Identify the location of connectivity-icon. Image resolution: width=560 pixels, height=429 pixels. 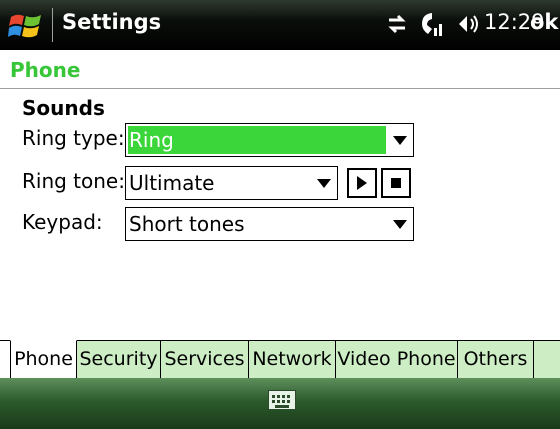
(397, 24).